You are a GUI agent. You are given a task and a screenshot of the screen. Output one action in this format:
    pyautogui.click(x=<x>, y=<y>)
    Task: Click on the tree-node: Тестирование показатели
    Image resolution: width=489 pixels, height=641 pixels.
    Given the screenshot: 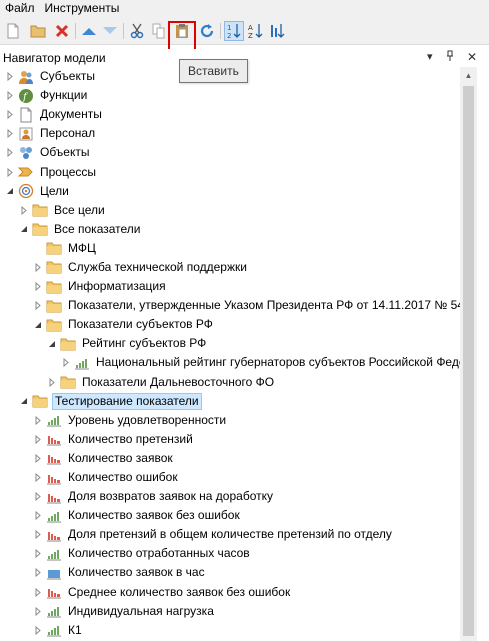 What is the action you would take?
    pyautogui.click(x=230, y=401)
    